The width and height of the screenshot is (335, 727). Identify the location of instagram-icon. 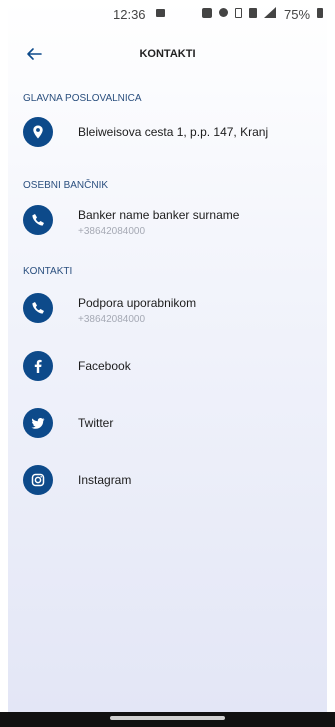
(38, 480).